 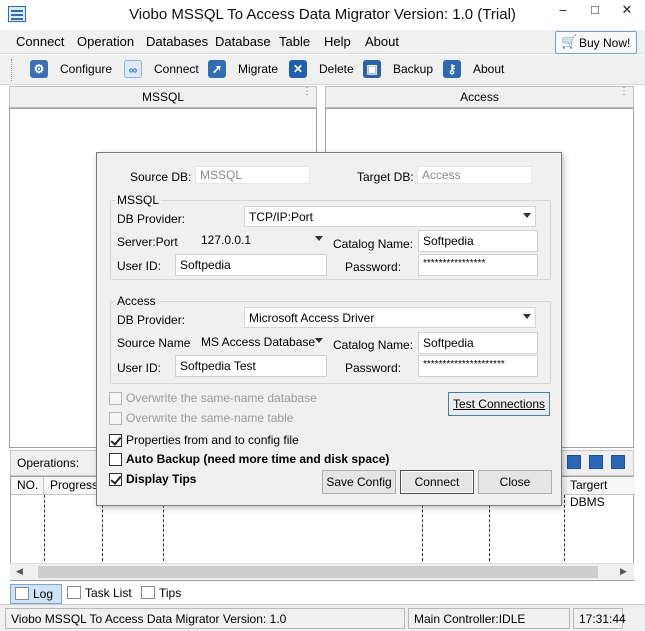 What do you see at coordinates (170, 593) in the screenshot?
I see `tab-tips-label: Tips` at bounding box center [170, 593].